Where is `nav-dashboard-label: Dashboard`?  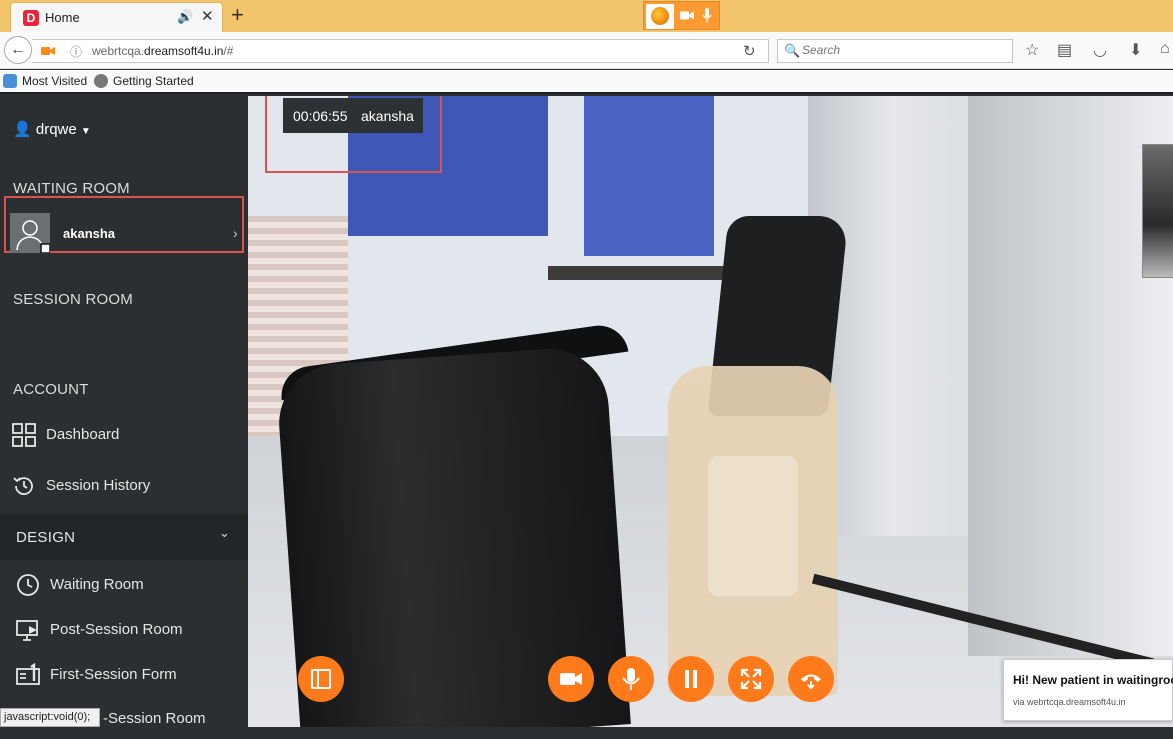 nav-dashboard-label: Dashboard is located at coordinates (83, 434).